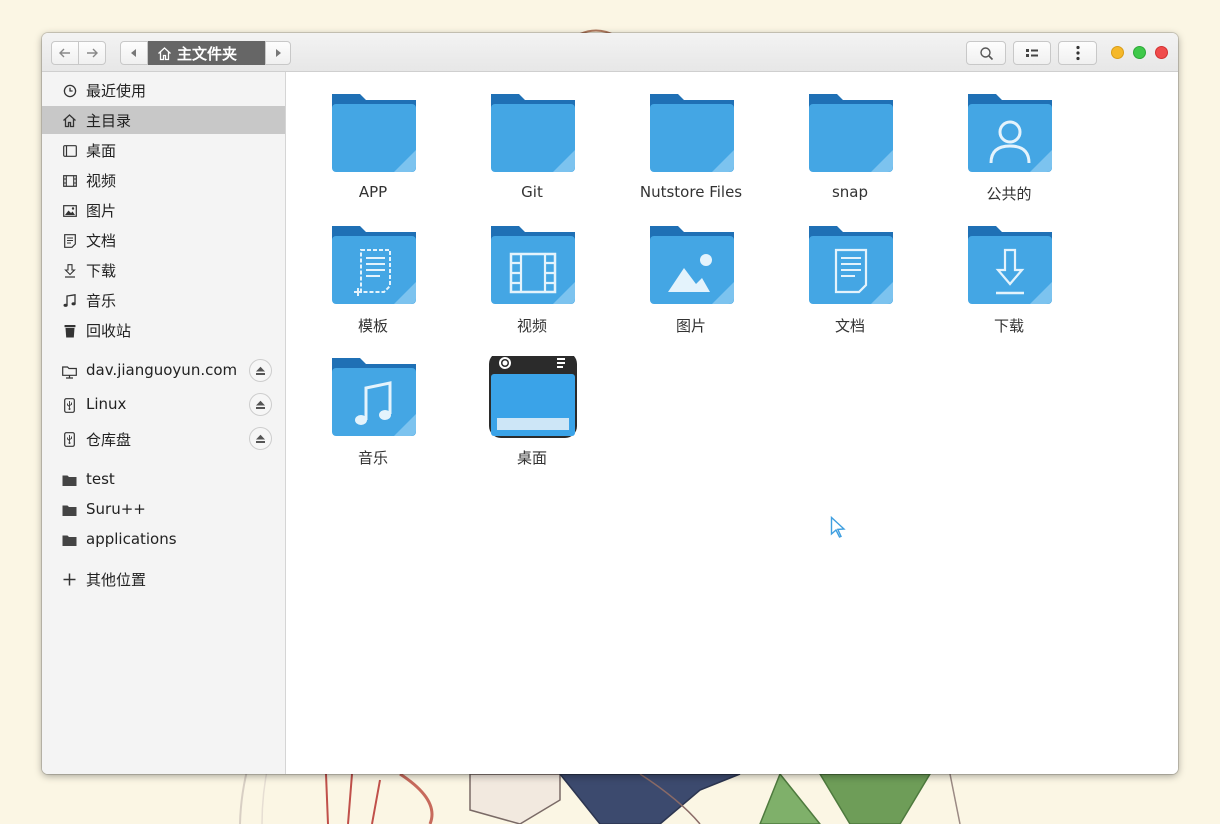 This screenshot has width=1220, height=824. I want to click on pictures-folder-icon, so click(692, 265).